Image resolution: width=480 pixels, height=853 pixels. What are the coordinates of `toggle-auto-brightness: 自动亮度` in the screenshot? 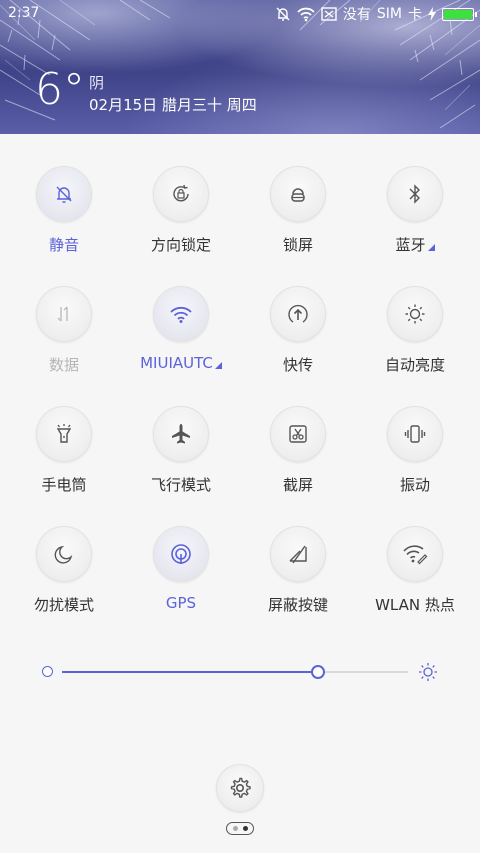 It's located at (415, 341).